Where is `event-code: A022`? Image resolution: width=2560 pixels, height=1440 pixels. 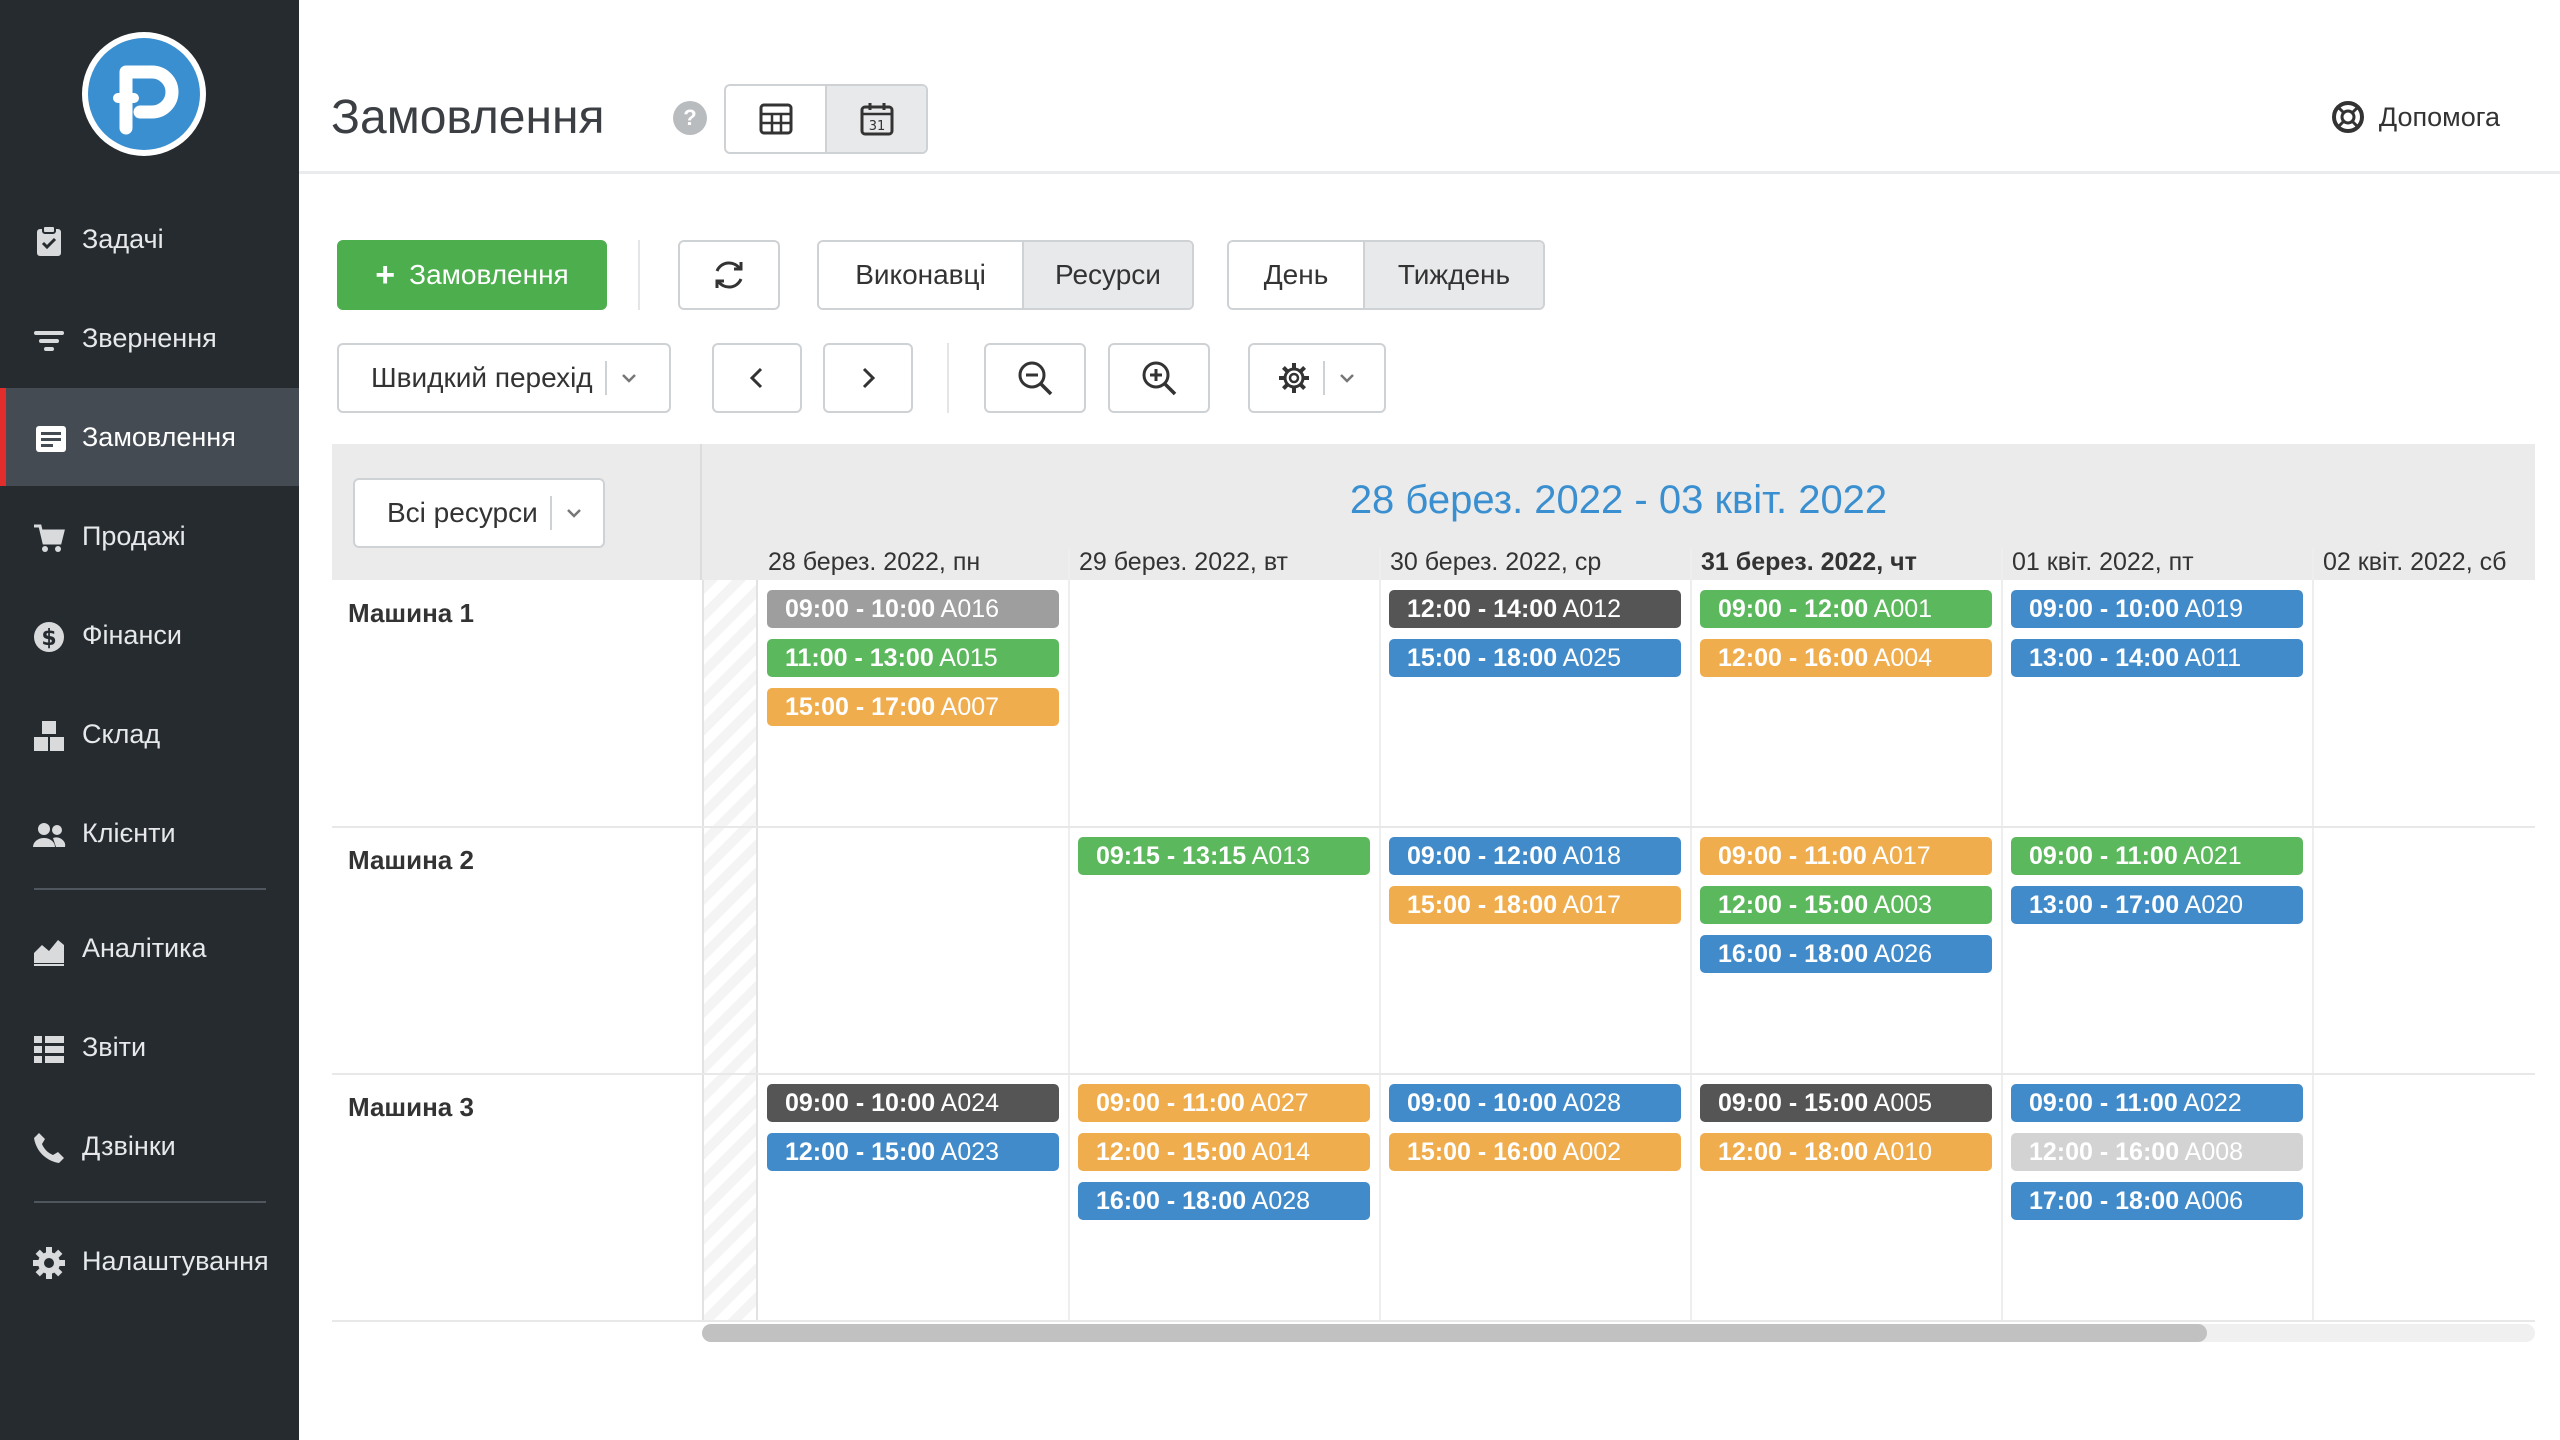
event-code: A022 is located at coordinates (2209, 1103).